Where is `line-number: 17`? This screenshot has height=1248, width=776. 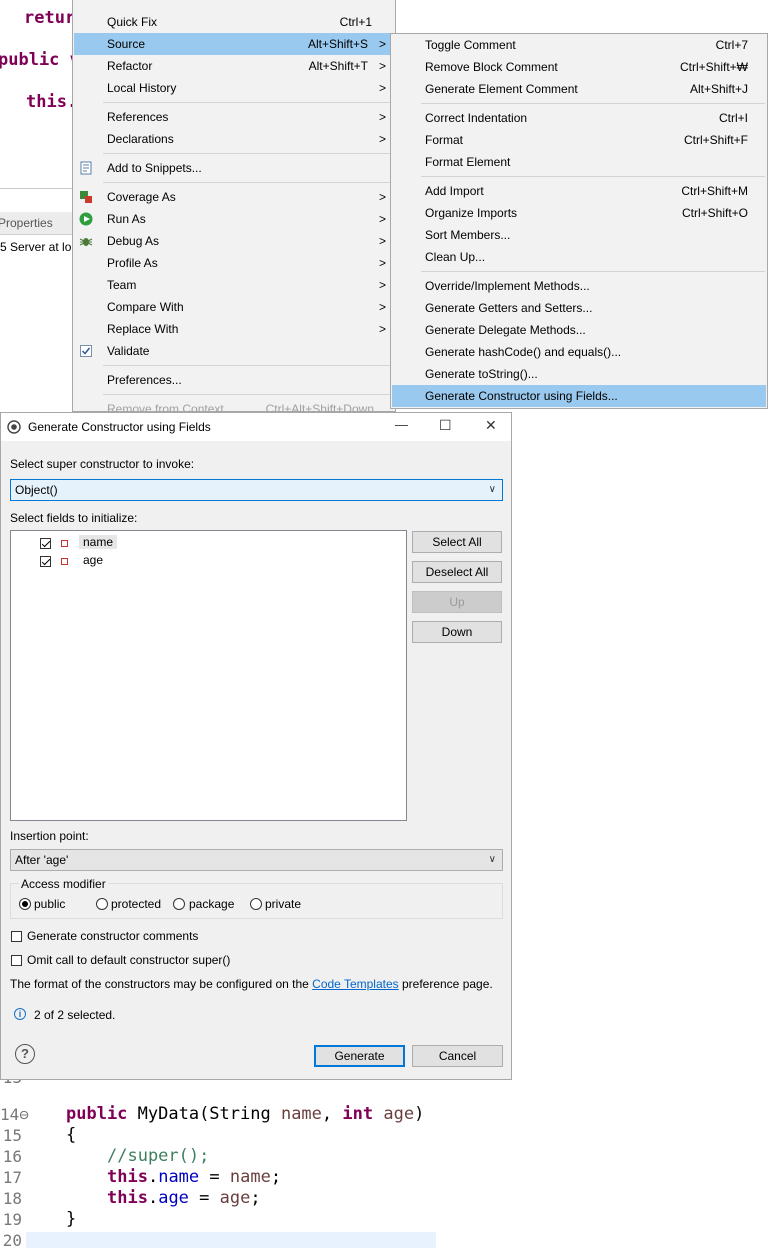
line-number: 17 is located at coordinates (12, 1177).